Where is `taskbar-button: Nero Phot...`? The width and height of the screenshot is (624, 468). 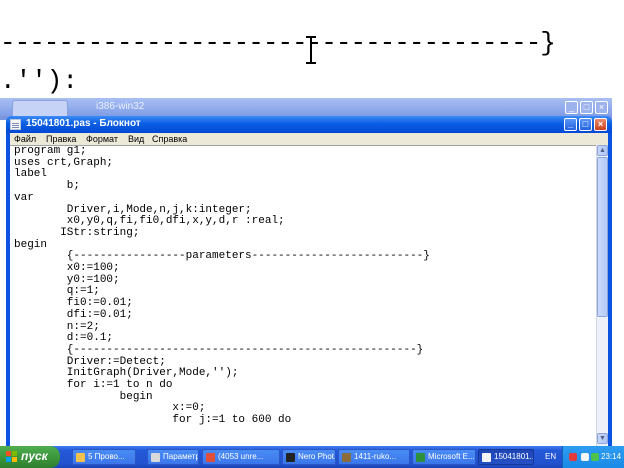
taskbar-button: Nero Phot... is located at coordinates (309, 457).